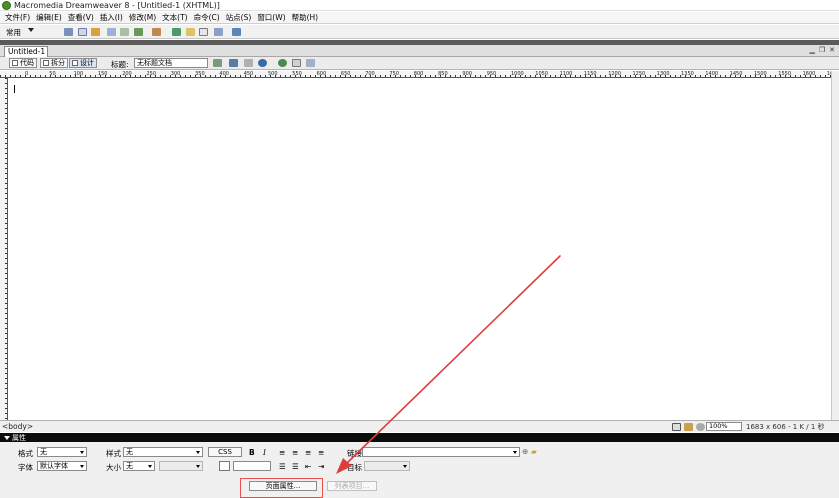 The width and height of the screenshot is (839, 498). What do you see at coordinates (441, 452) in the screenshot?
I see `link-input` at bounding box center [441, 452].